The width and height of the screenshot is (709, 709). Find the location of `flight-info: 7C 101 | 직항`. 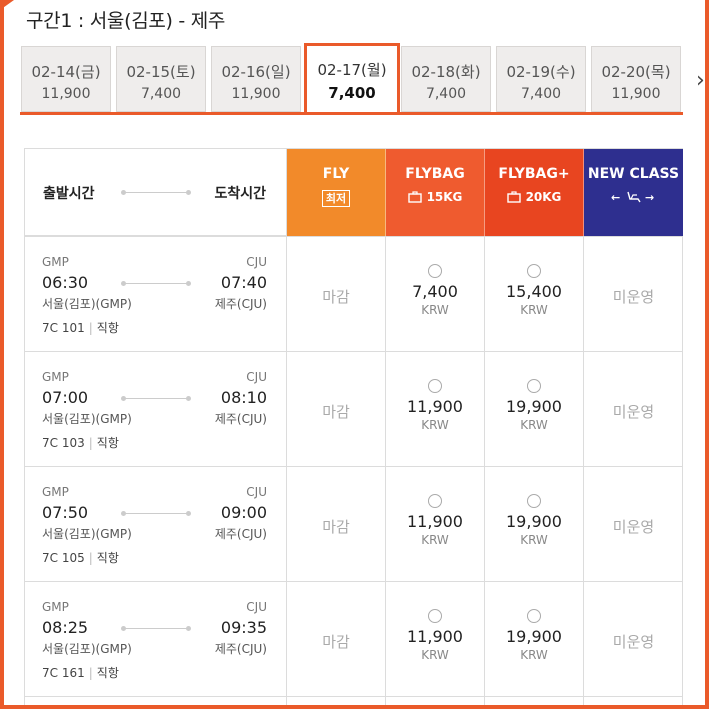

flight-info: 7C 101 | 직항 is located at coordinates (80, 328).